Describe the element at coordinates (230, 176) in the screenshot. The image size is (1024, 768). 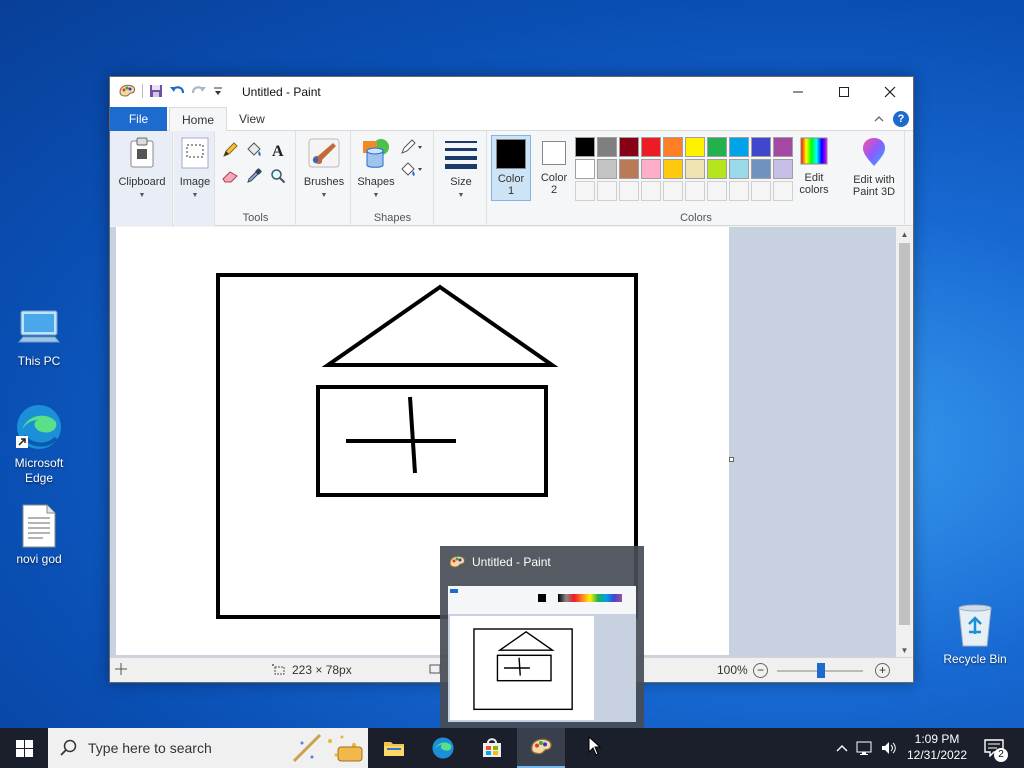
I see `eraser-tool` at that location.